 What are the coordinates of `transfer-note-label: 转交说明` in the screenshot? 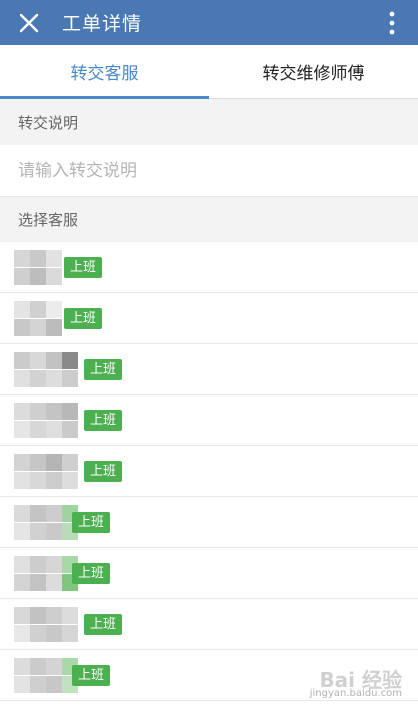 It's located at (209, 122).